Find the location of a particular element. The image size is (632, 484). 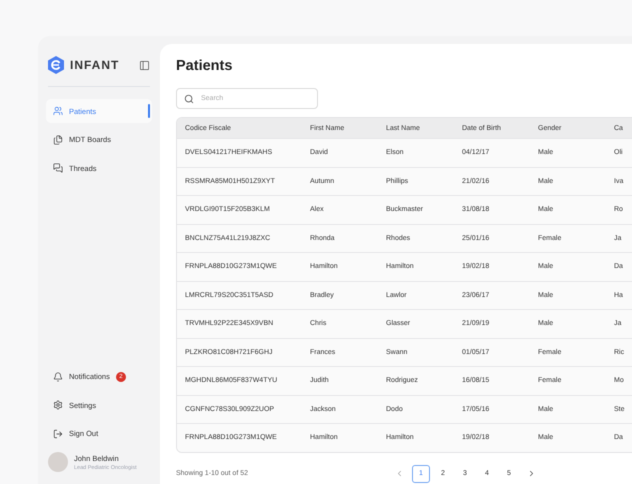

sidebar-toggle-icon is located at coordinates (144, 65).